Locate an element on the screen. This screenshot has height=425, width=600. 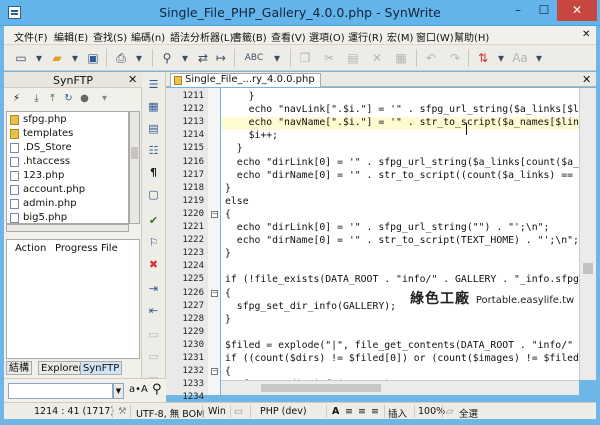
sort-icon: ⇅ is located at coordinates (483, 58).